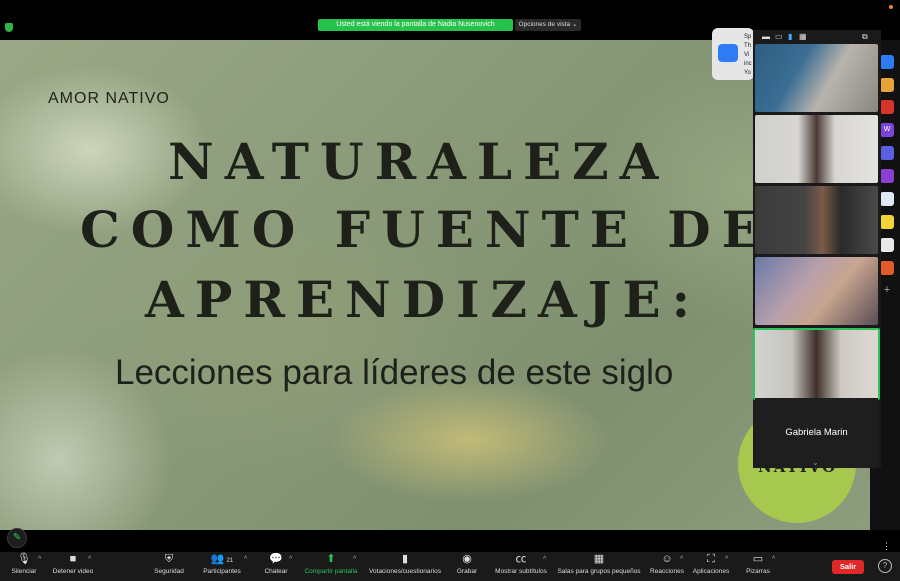 The height and width of the screenshot is (581, 900). I want to click on top-bar, so click(450, 9).